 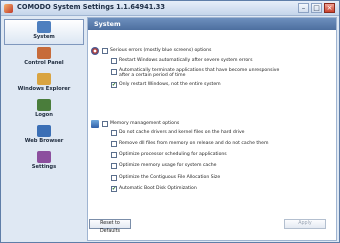 I want to click on web-browser-icon, so click(x=44, y=131).